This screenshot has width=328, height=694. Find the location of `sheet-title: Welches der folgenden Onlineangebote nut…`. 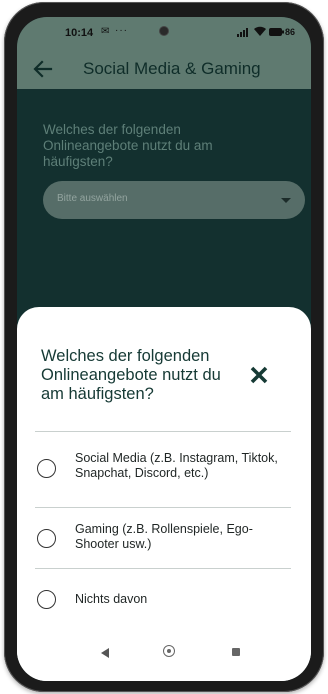

sheet-title: Welches der folgenden Onlineangebote nut… is located at coordinates (131, 375).